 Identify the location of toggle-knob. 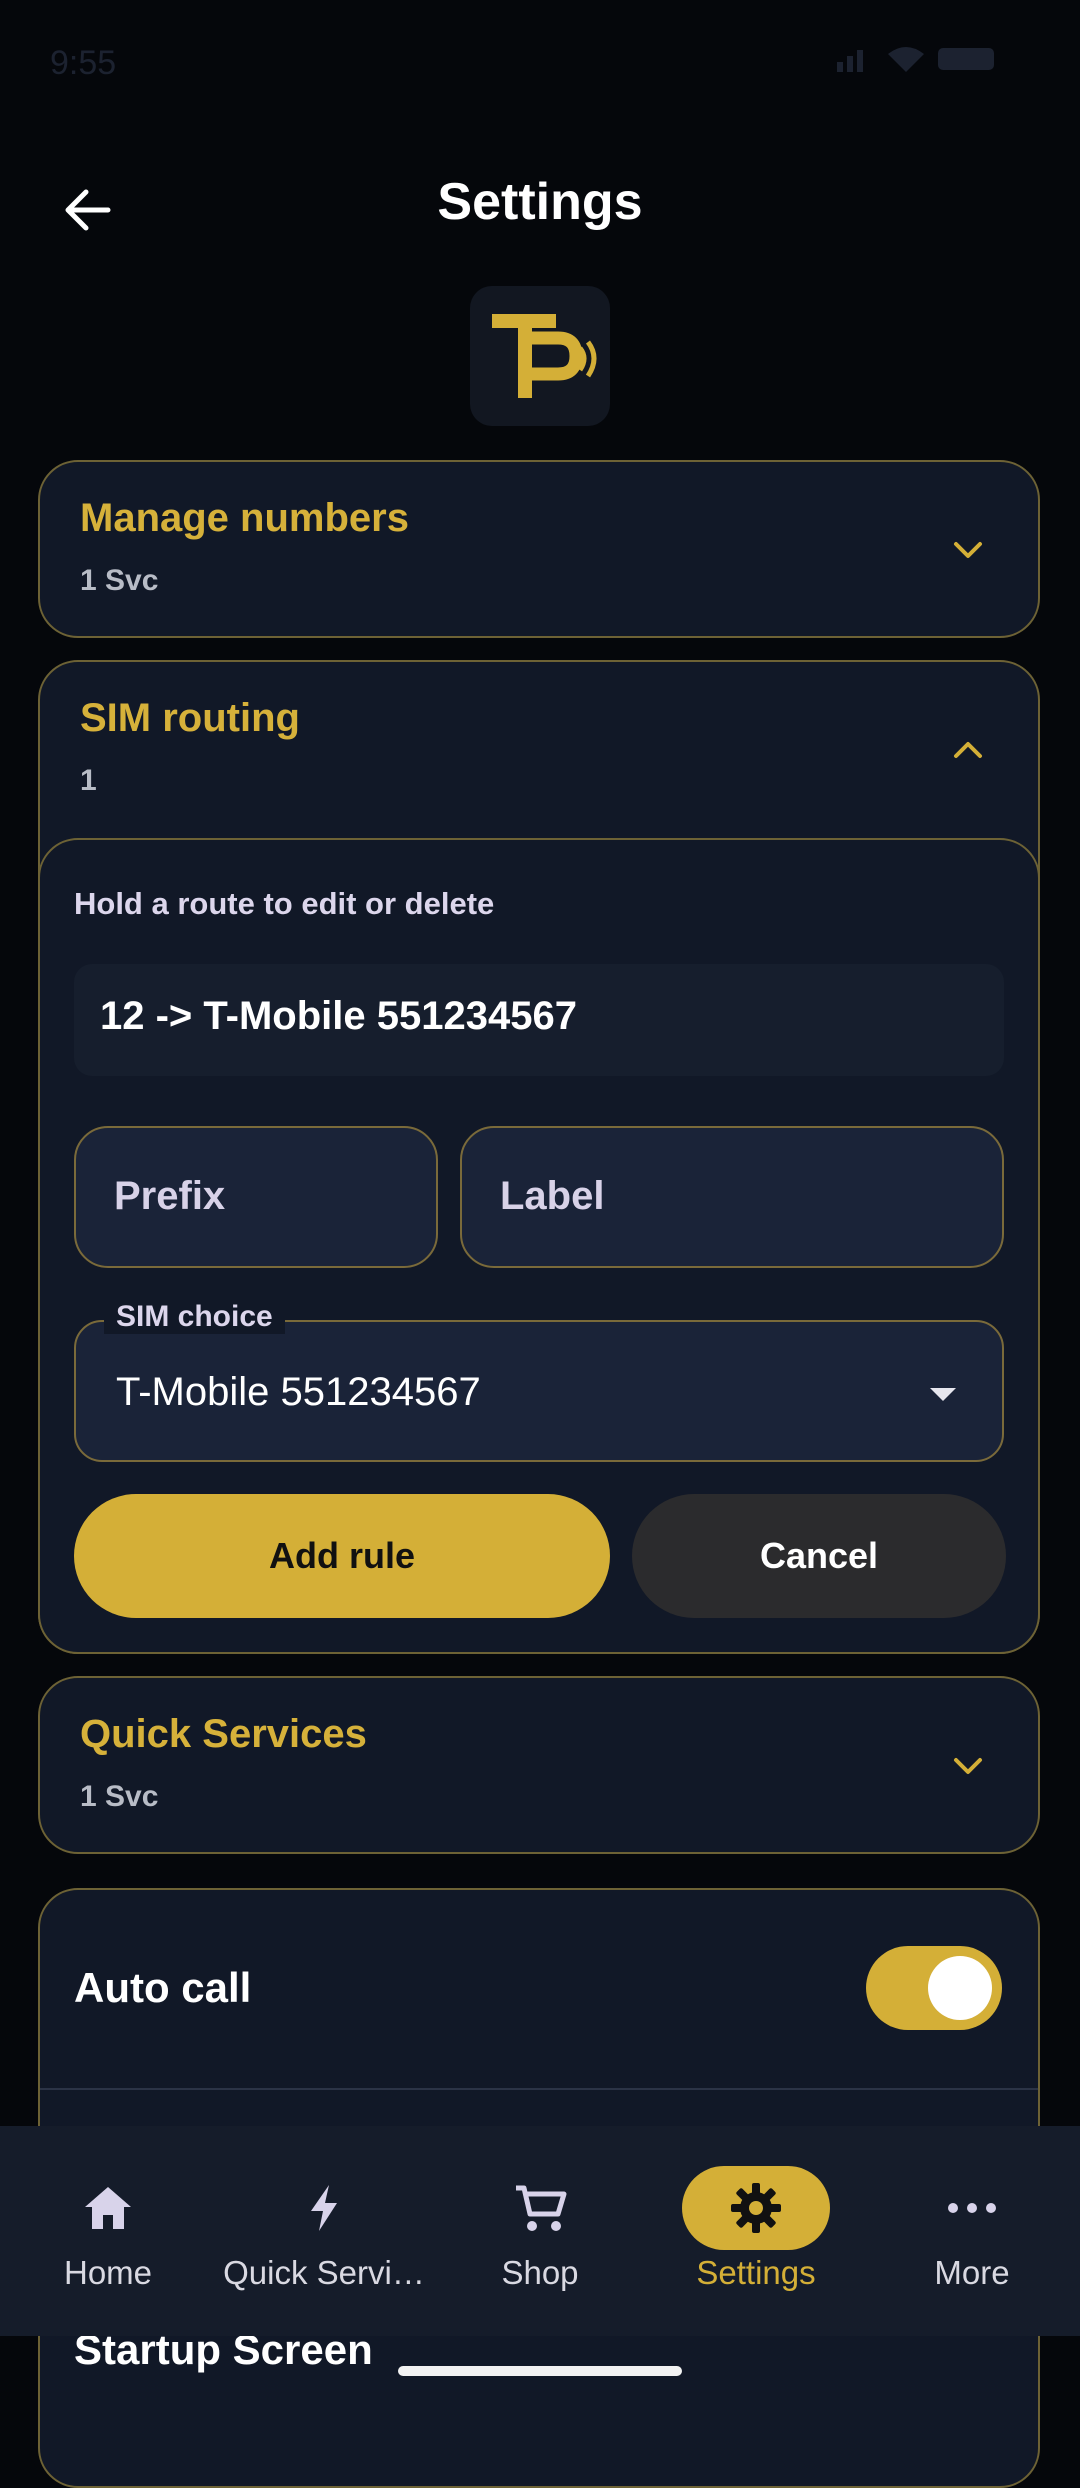
(960, 1988).